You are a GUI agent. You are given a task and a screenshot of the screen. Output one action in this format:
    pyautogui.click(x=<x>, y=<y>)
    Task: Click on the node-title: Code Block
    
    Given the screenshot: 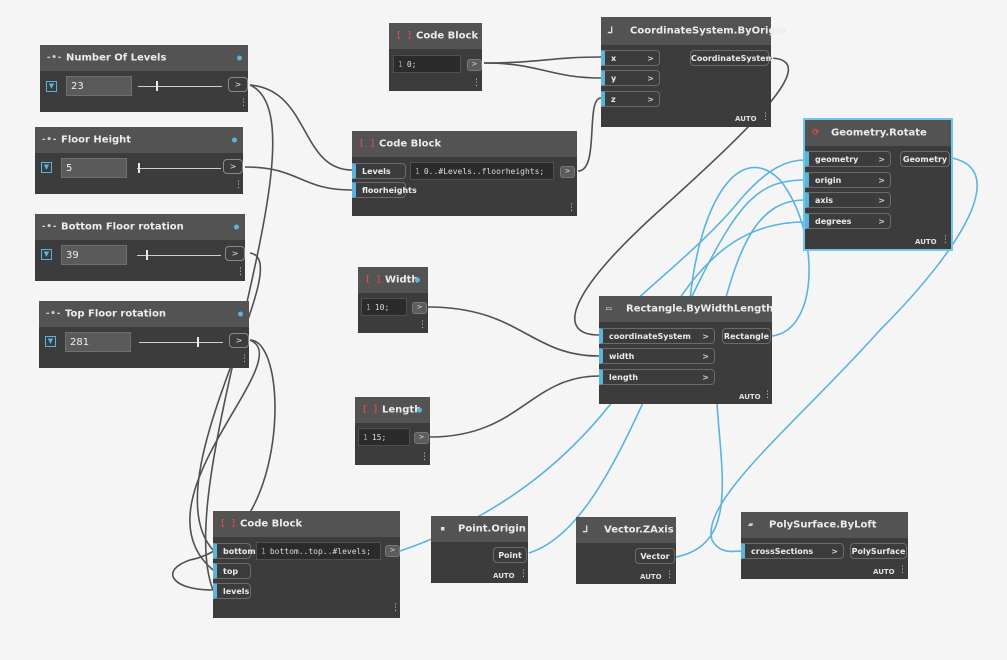 What is the action you would take?
    pyautogui.click(x=447, y=36)
    